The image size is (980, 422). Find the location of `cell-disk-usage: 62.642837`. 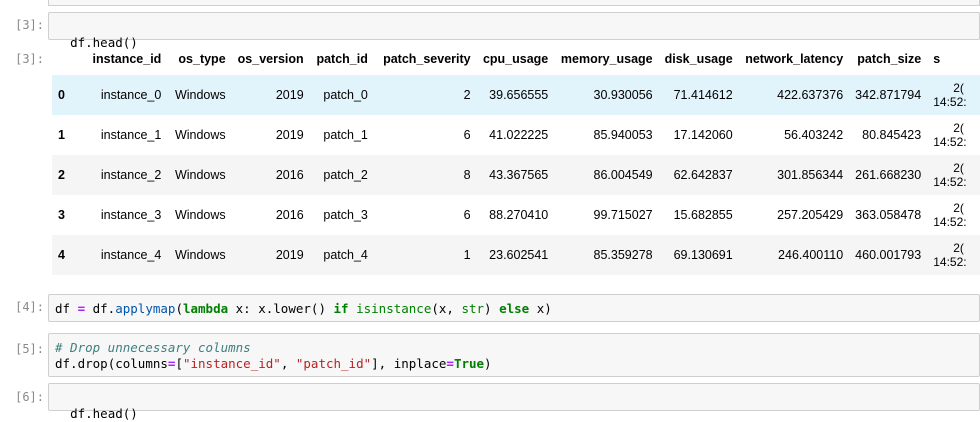

cell-disk-usage: 62.642837 is located at coordinates (703, 175).